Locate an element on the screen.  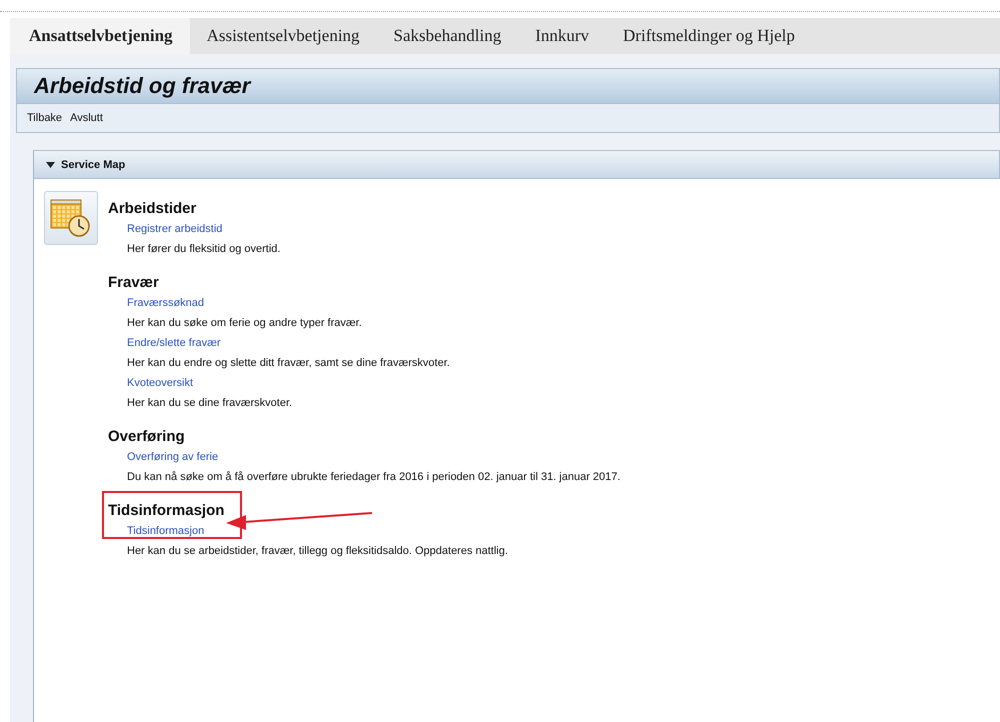
service-link: Tidsinformasjon is located at coordinates (165, 531).